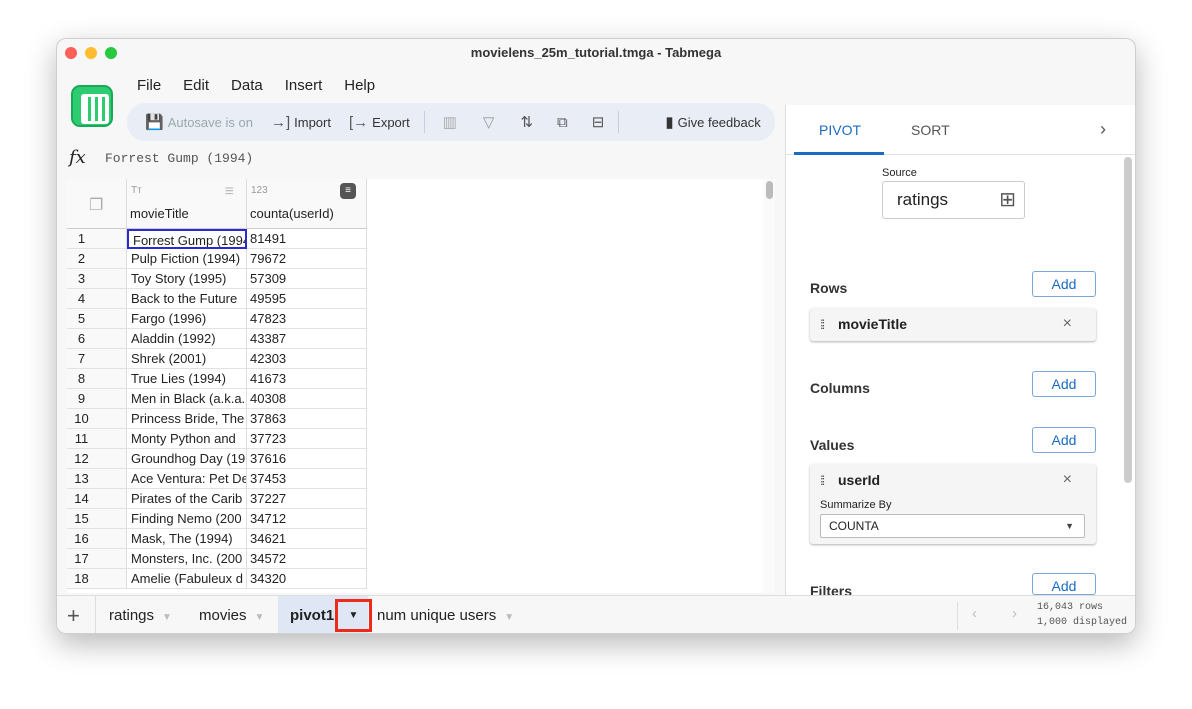  Describe the element at coordinates (840, 130) in the screenshot. I see `tab-pivot: PIVOT` at that location.